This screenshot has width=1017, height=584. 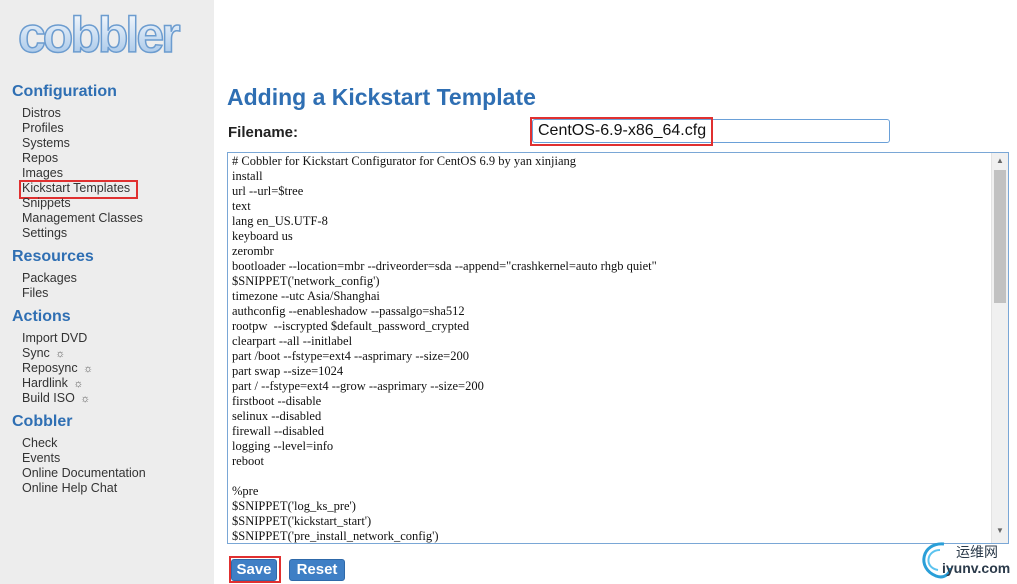 I want to click on editor-line: $SNIPPET('log_ks_pre'), so click(x=294, y=506).